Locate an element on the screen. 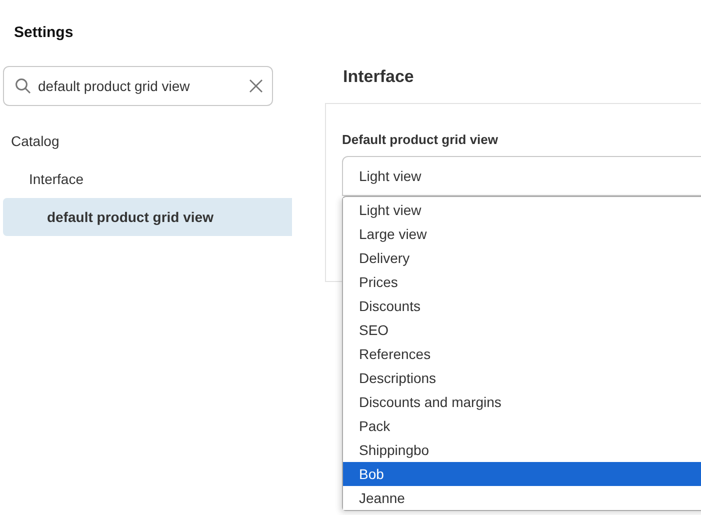  search-field: default product grid view is located at coordinates (138, 86).